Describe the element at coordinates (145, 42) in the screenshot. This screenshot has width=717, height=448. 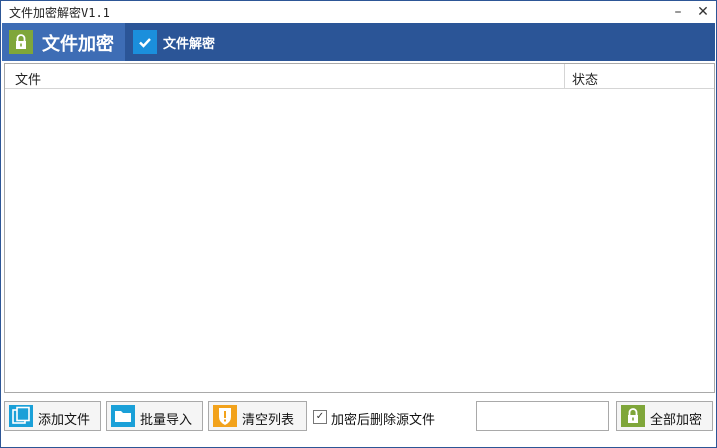
I see `check-icon` at that location.